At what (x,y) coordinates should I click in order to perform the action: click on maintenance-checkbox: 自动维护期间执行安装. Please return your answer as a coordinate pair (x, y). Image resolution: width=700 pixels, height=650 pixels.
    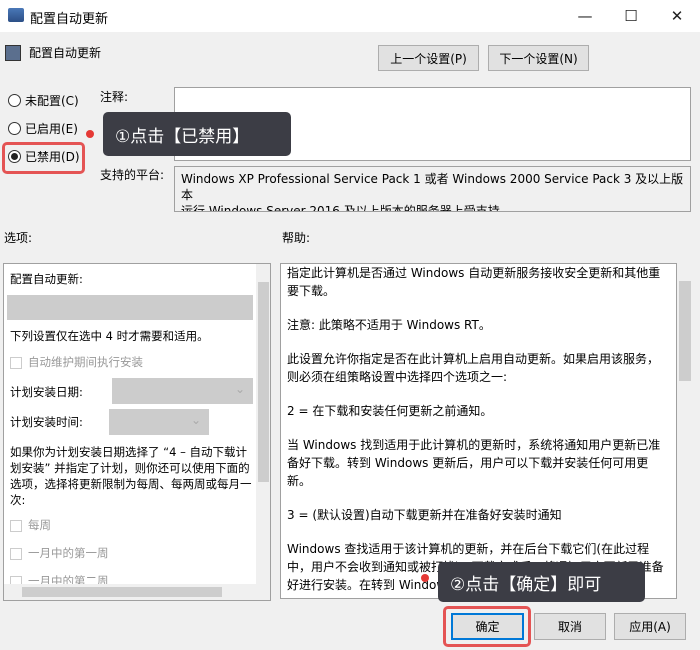
    Looking at the image, I should click on (76, 362).